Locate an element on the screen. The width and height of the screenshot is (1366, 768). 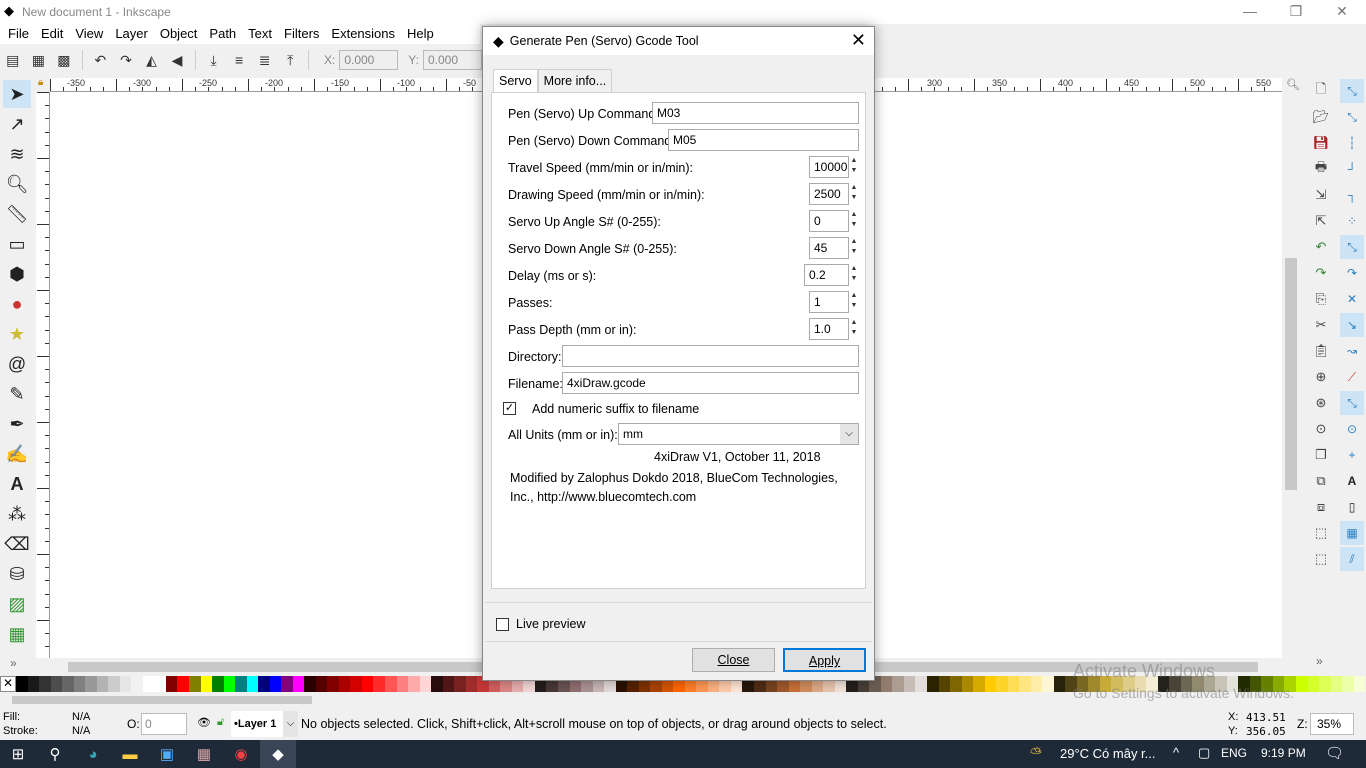
pass-depth-spinner: ▲ ▼ is located at coordinates (854, 329).